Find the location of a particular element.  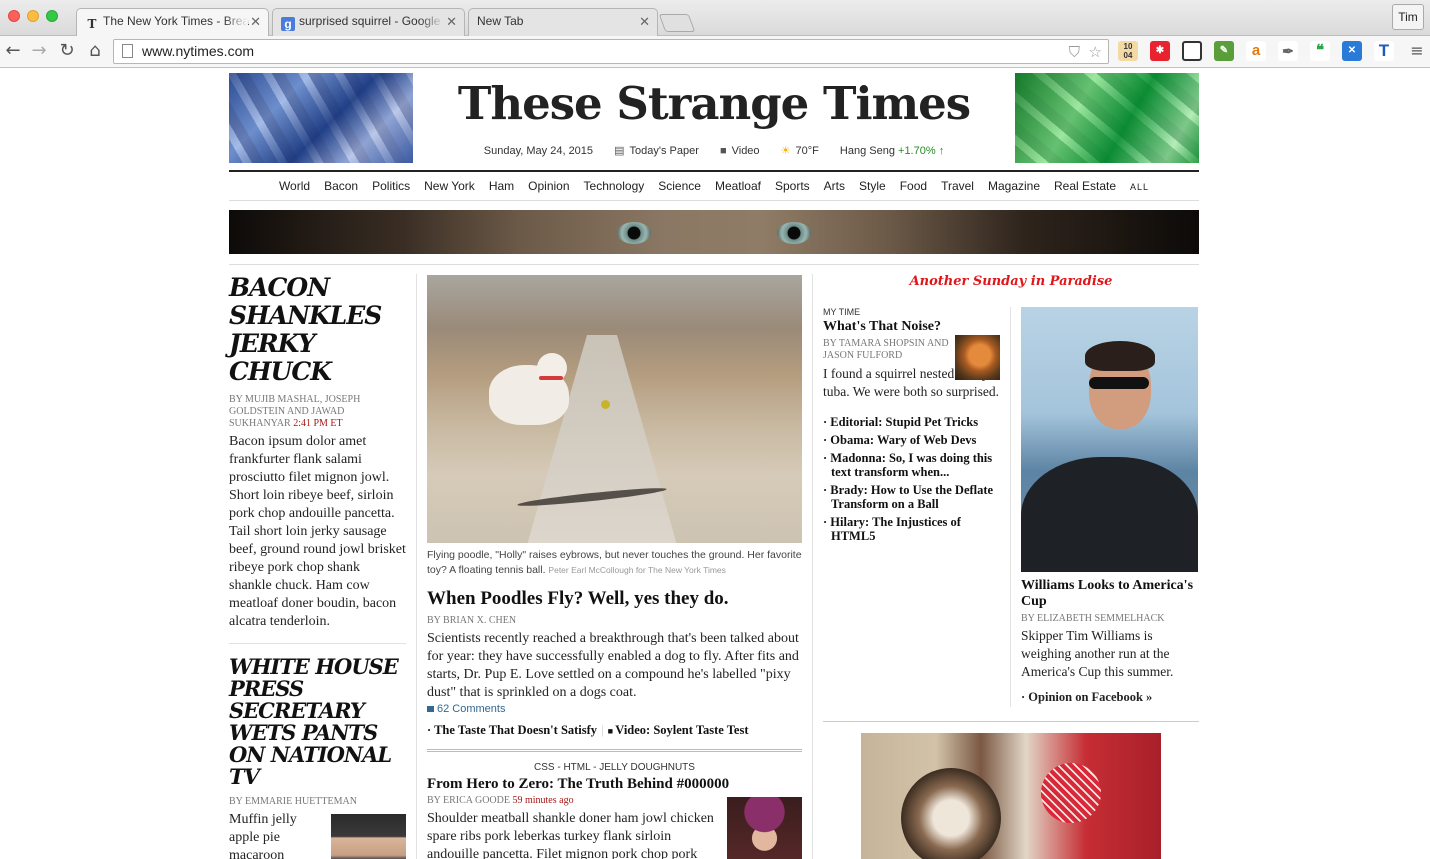

nav-section-link: Bacon is located at coordinates (341, 186).